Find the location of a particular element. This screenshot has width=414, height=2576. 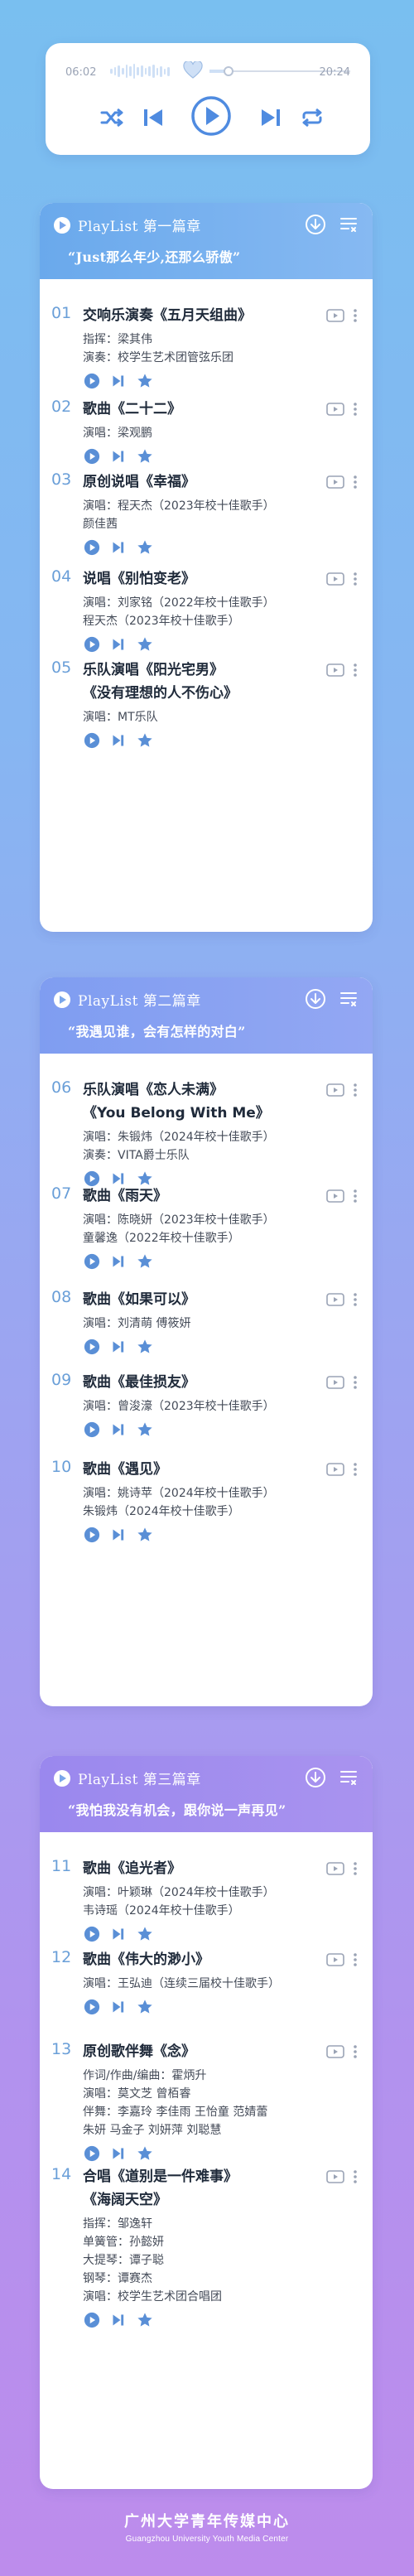

track-title: 歌曲《伟大的渺小》 is located at coordinates (146, 1959).